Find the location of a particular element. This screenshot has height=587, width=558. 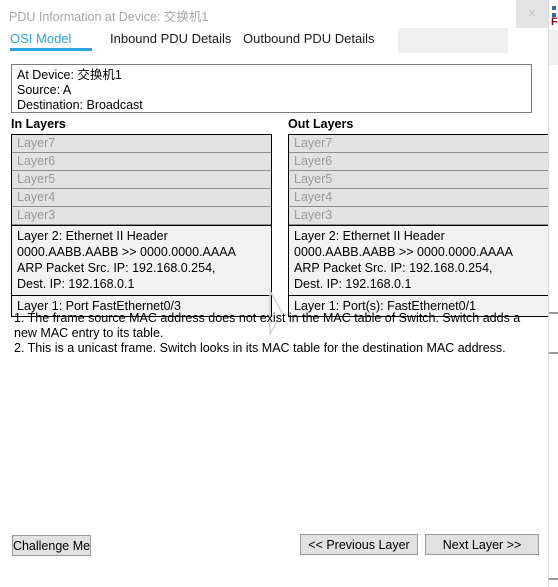

in-layer-2-line-4: Dest. IP: 192.168.0.1 is located at coordinates (76, 284).